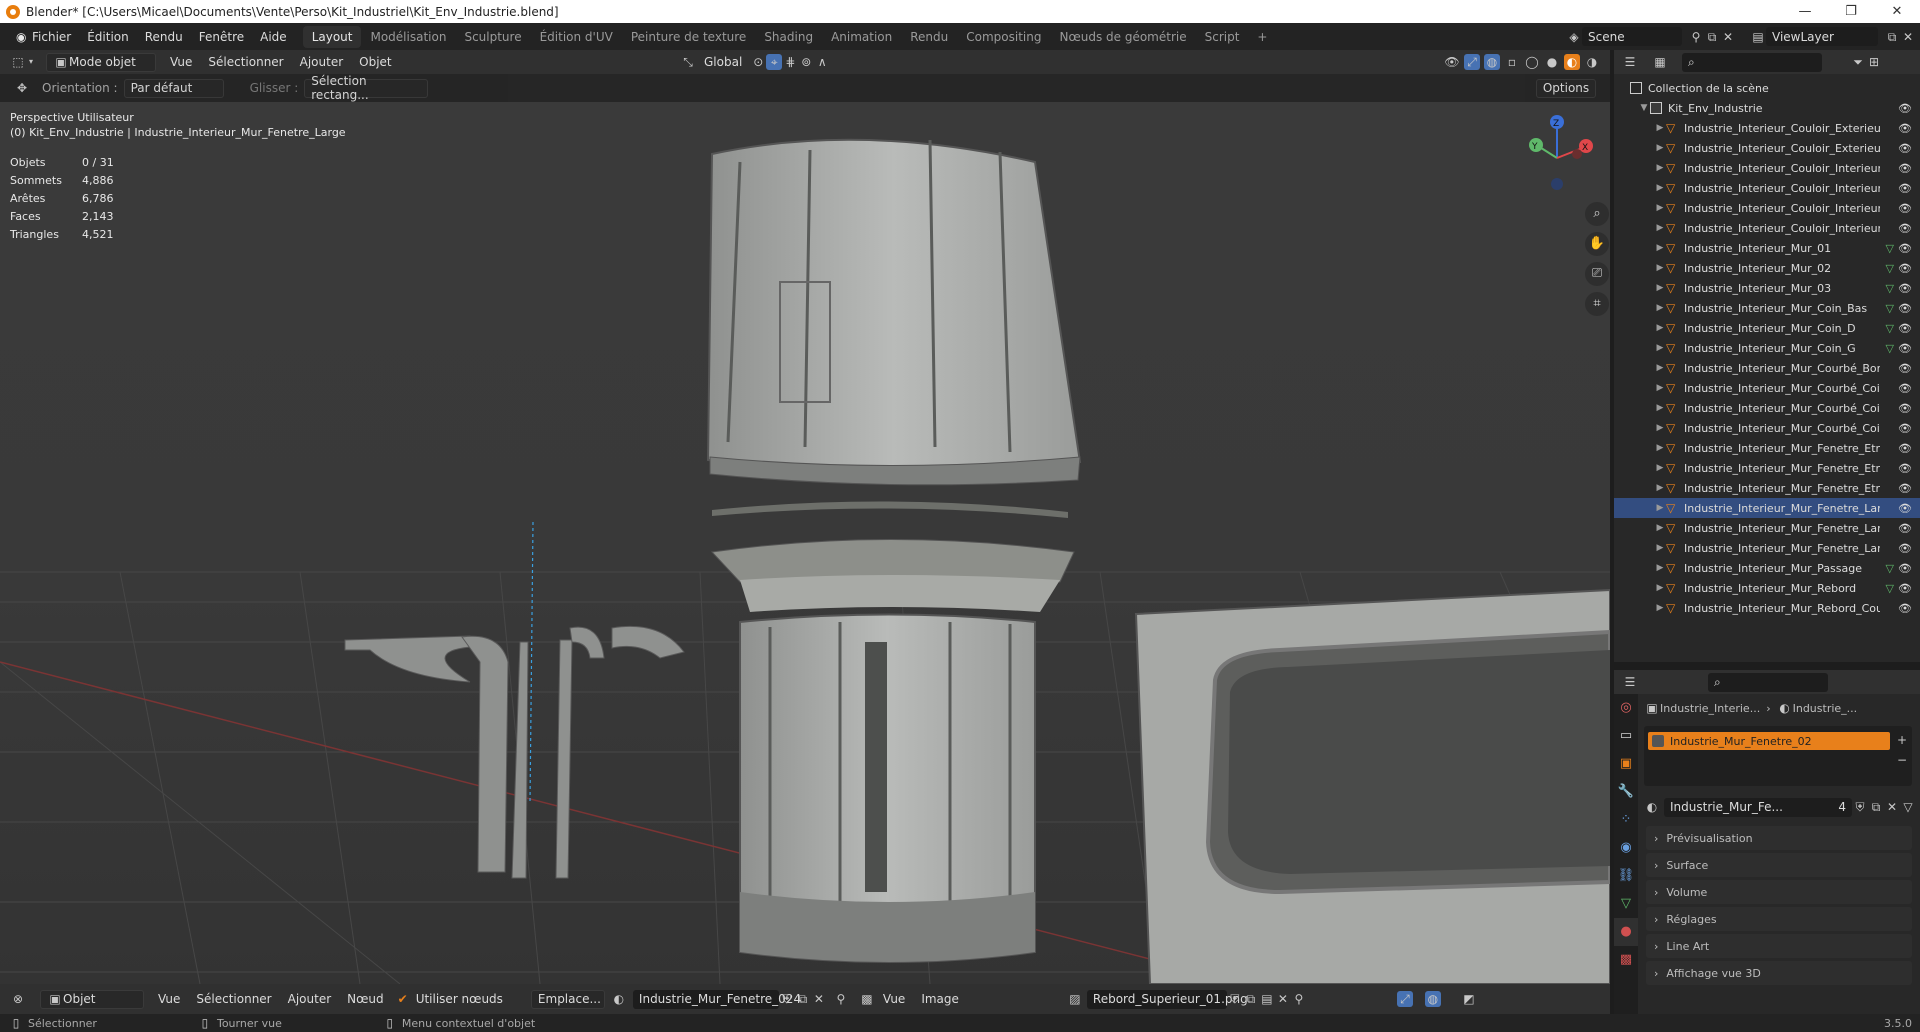 The height and width of the screenshot is (1032, 1920). What do you see at coordinates (822, 62) in the screenshot?
I see `falloff-icon: ∧` at bounding box center [822, 62].